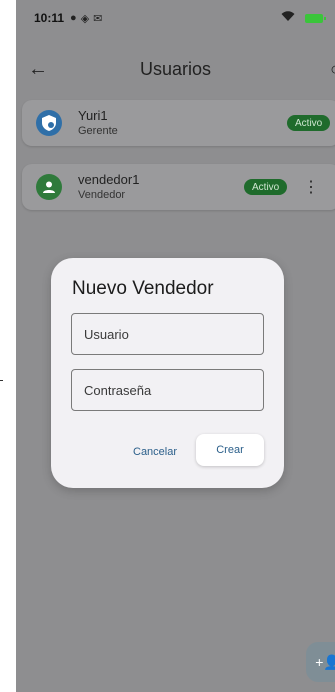 This screenshot has width=335, height=692. Describe the element at coordinates (102, 195) in the screenshot. I see `user-role: Vendedor` at that location.